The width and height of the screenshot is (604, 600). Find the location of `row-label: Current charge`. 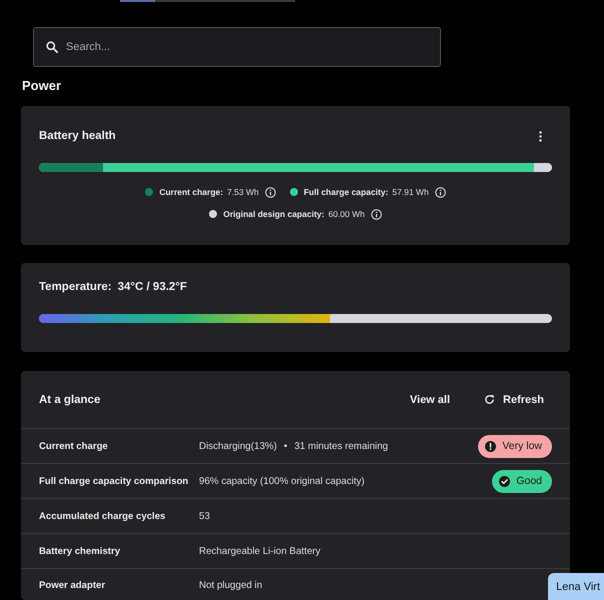

row-label: Current charge is located at coordinates (74, 446).